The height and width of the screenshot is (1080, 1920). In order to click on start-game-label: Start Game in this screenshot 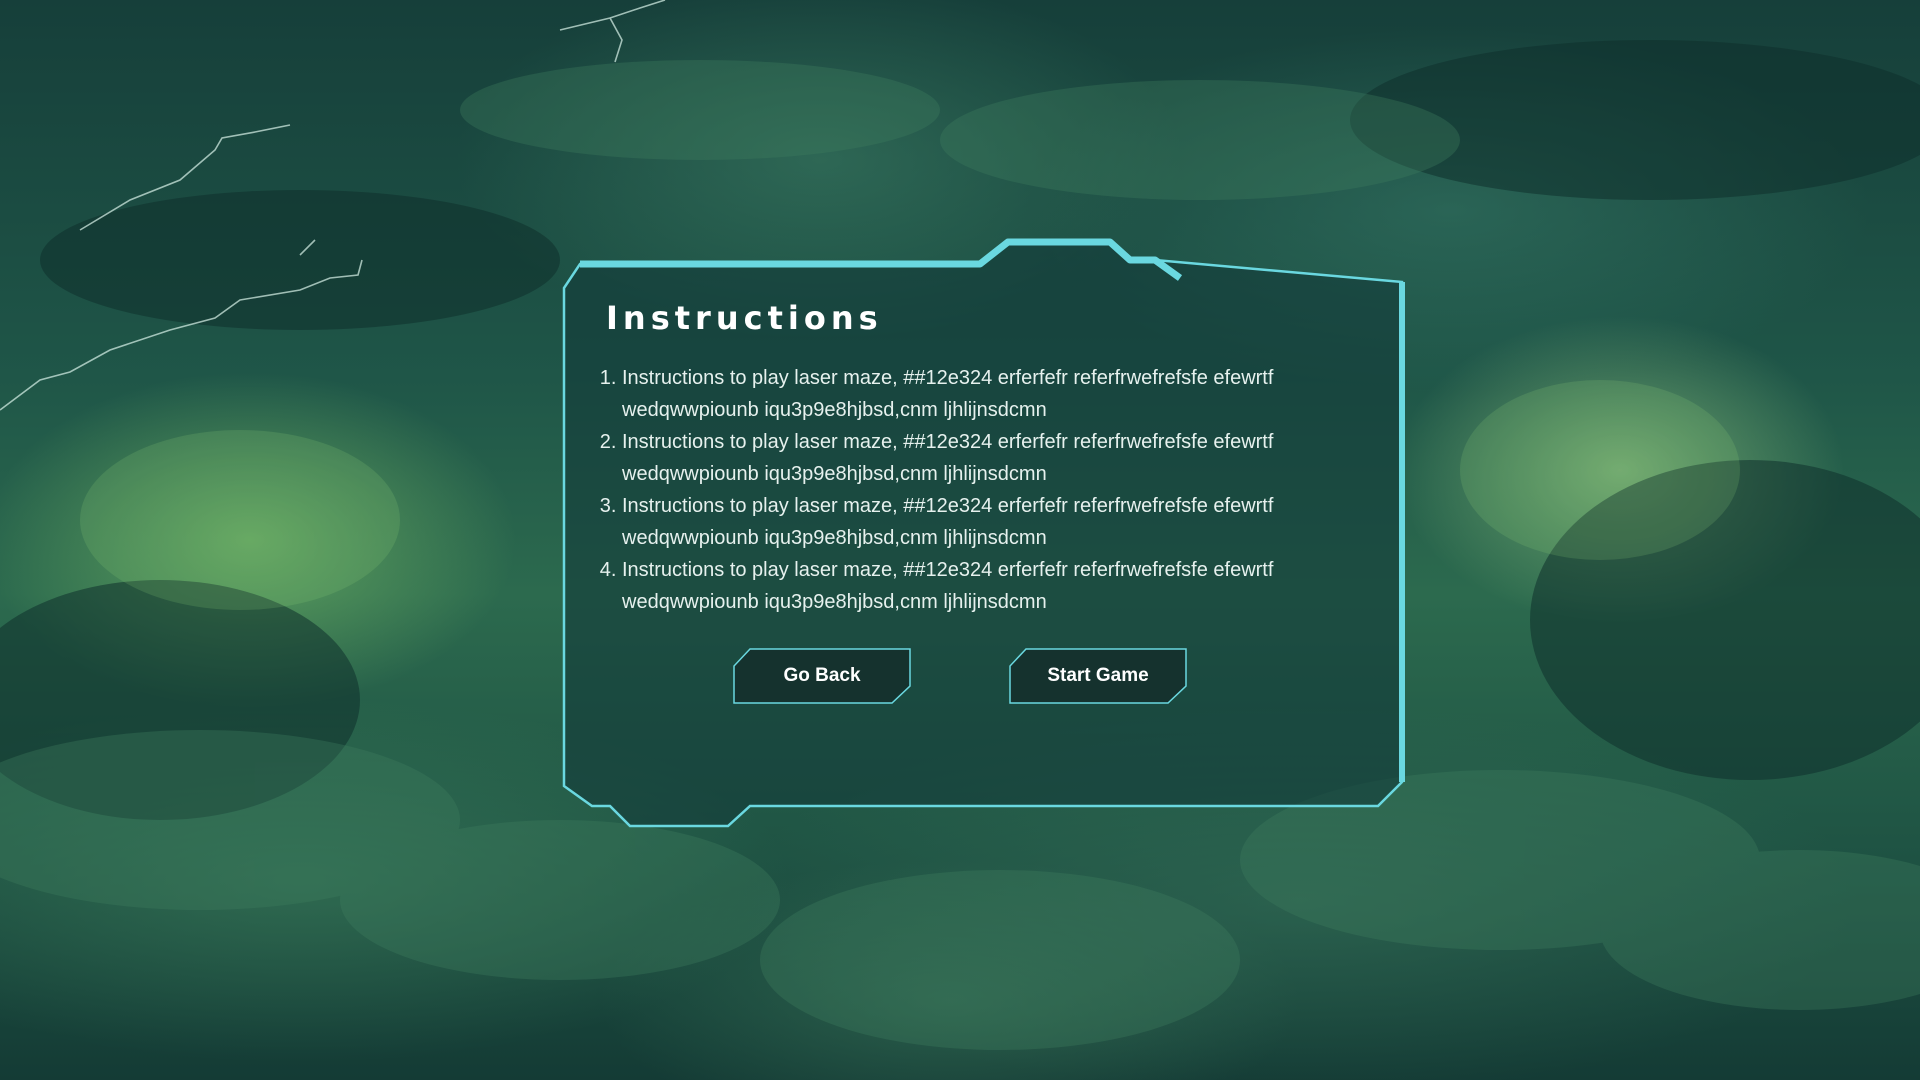, I will do `click(1098, 675)`.